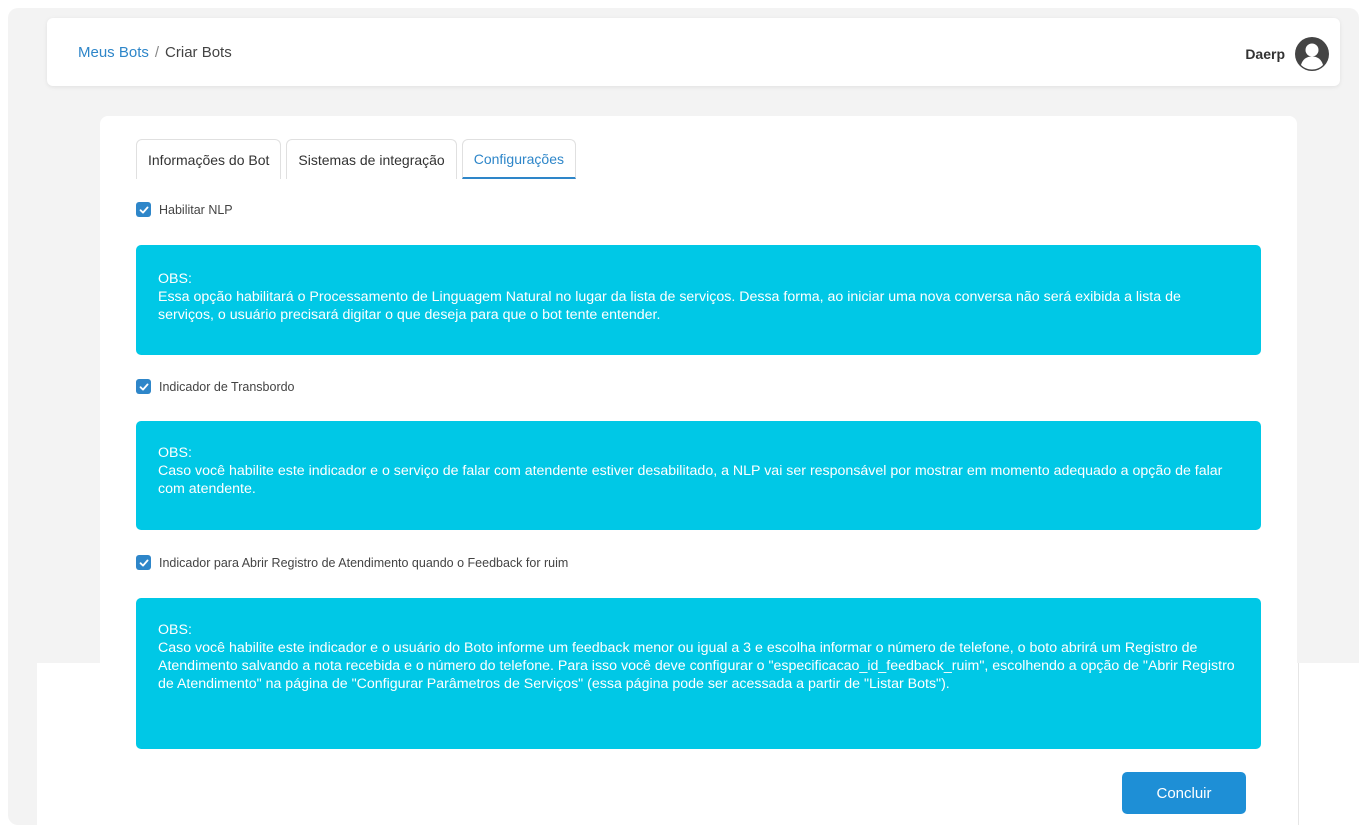  What do you see at coordinates (1287, 54) in the screenshot?
I see `user-menu: Daerp` at bounding box center [1287, 54].